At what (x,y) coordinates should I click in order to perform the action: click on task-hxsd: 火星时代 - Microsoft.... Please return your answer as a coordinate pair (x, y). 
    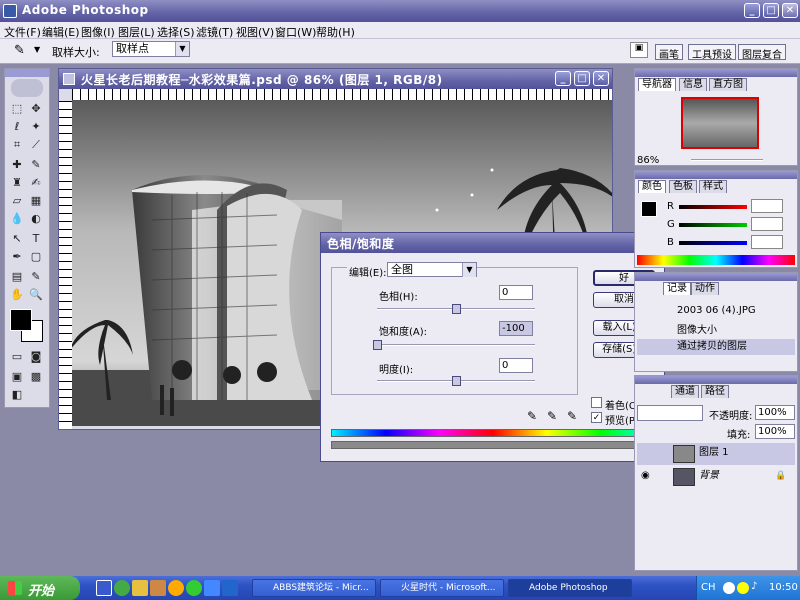
    Looking at the image, I should click on (442, 588).